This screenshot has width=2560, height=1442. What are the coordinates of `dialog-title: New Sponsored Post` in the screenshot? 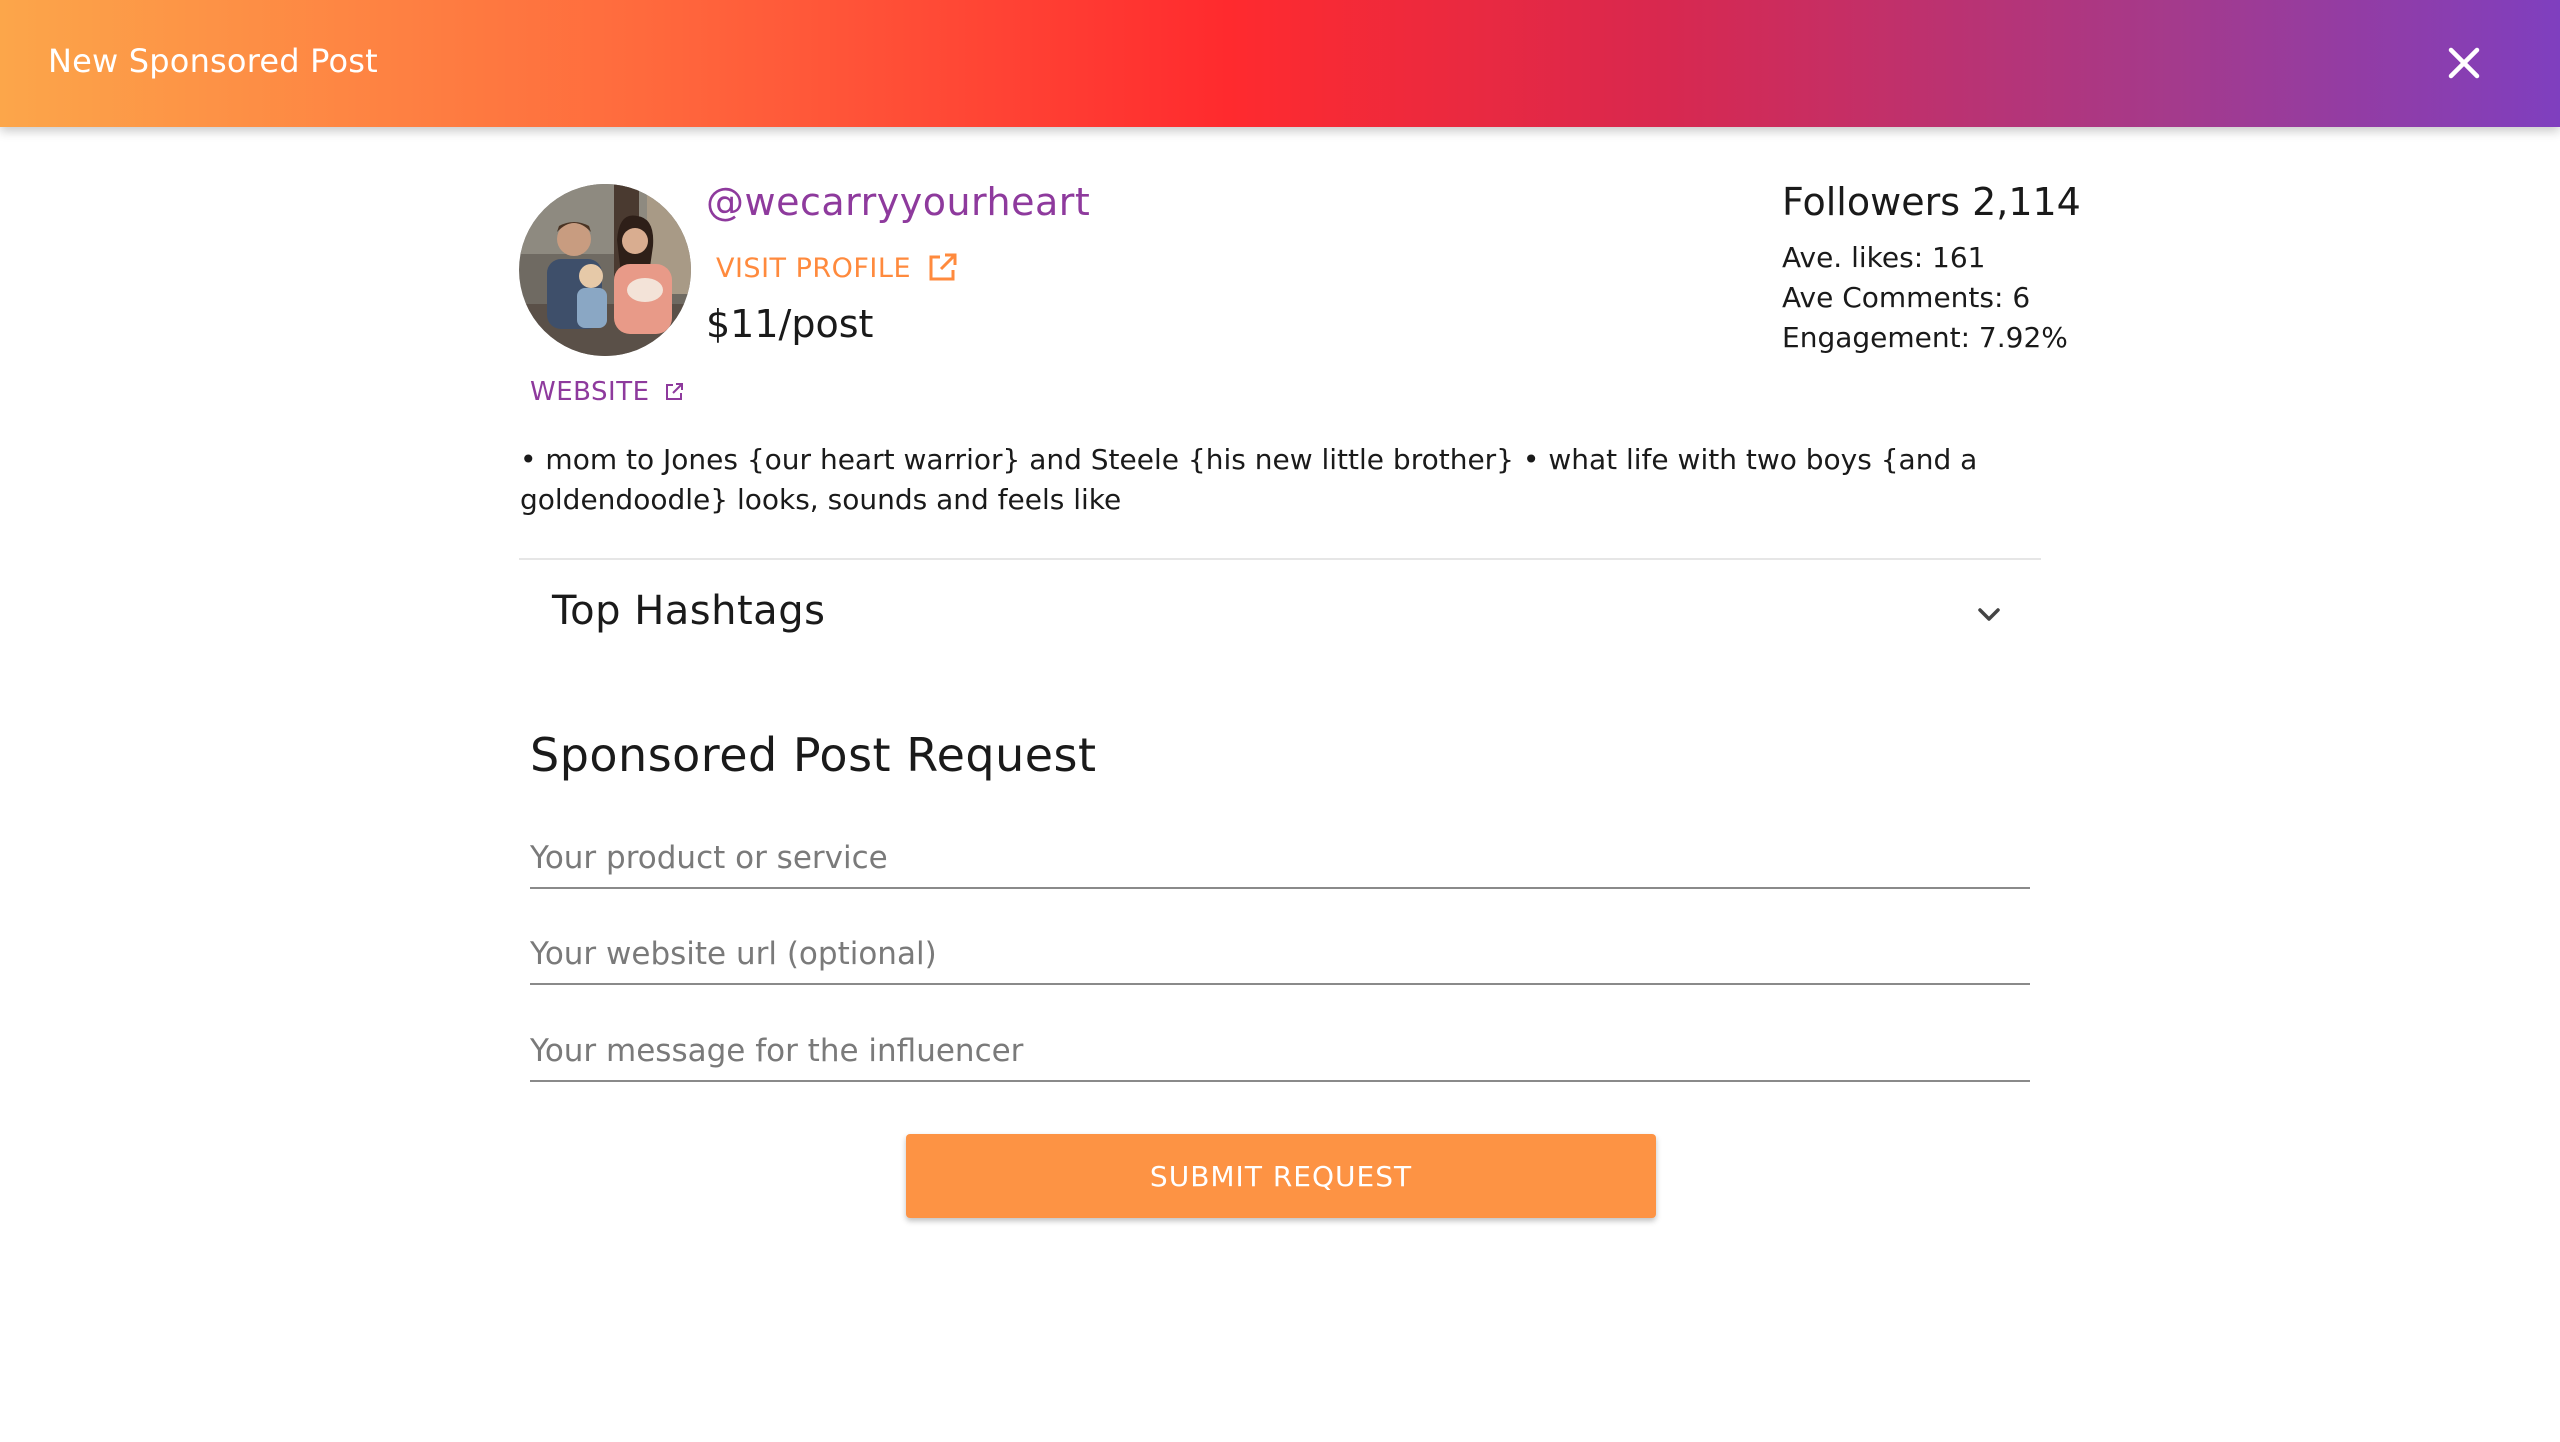 It's located at (213, 61).